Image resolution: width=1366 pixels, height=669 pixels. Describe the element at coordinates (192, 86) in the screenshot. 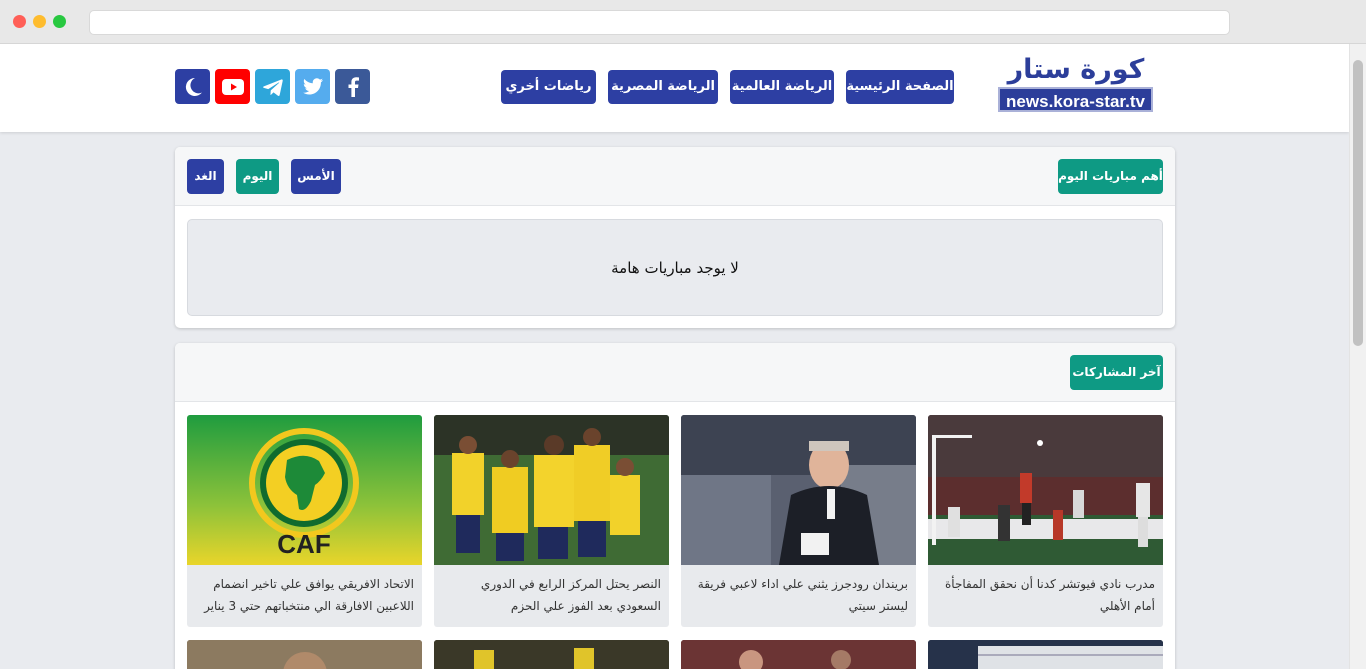

I see `moon-icon` at that location.